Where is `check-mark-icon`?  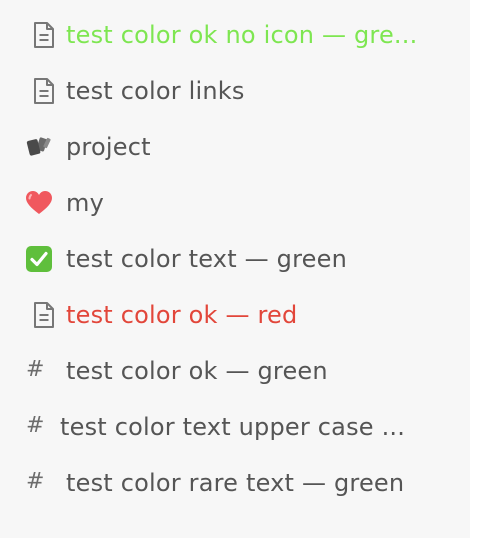
check-mark-icon is located at coordinates (39, 259).